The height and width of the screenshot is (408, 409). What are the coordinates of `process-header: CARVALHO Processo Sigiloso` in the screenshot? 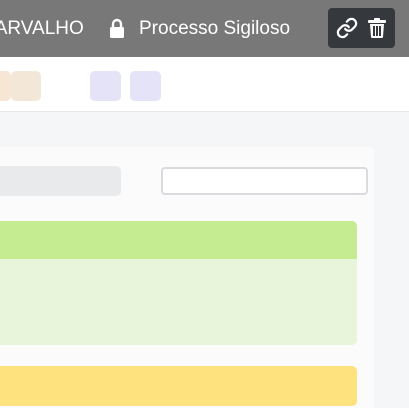 It's located at (204, 28).